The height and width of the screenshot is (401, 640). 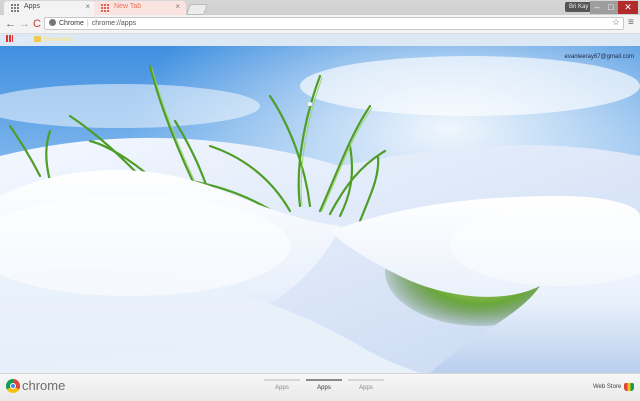 What do you see at coordinates (628, 7) in the screenshot?
I see `close-window-button: ✕` at bounding box center [628, 7].